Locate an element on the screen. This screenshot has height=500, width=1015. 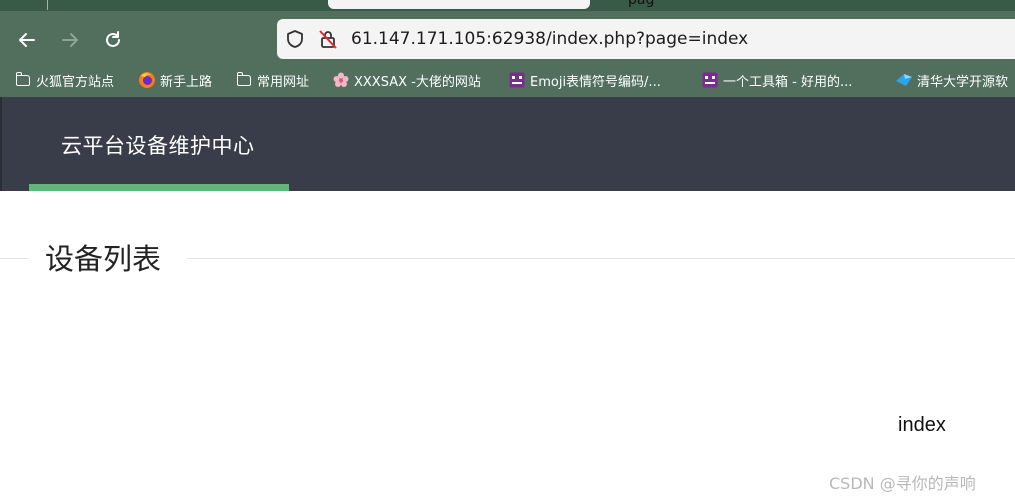
bookmark-label: 清华大学开源软 is located at coordinates (963, 82).